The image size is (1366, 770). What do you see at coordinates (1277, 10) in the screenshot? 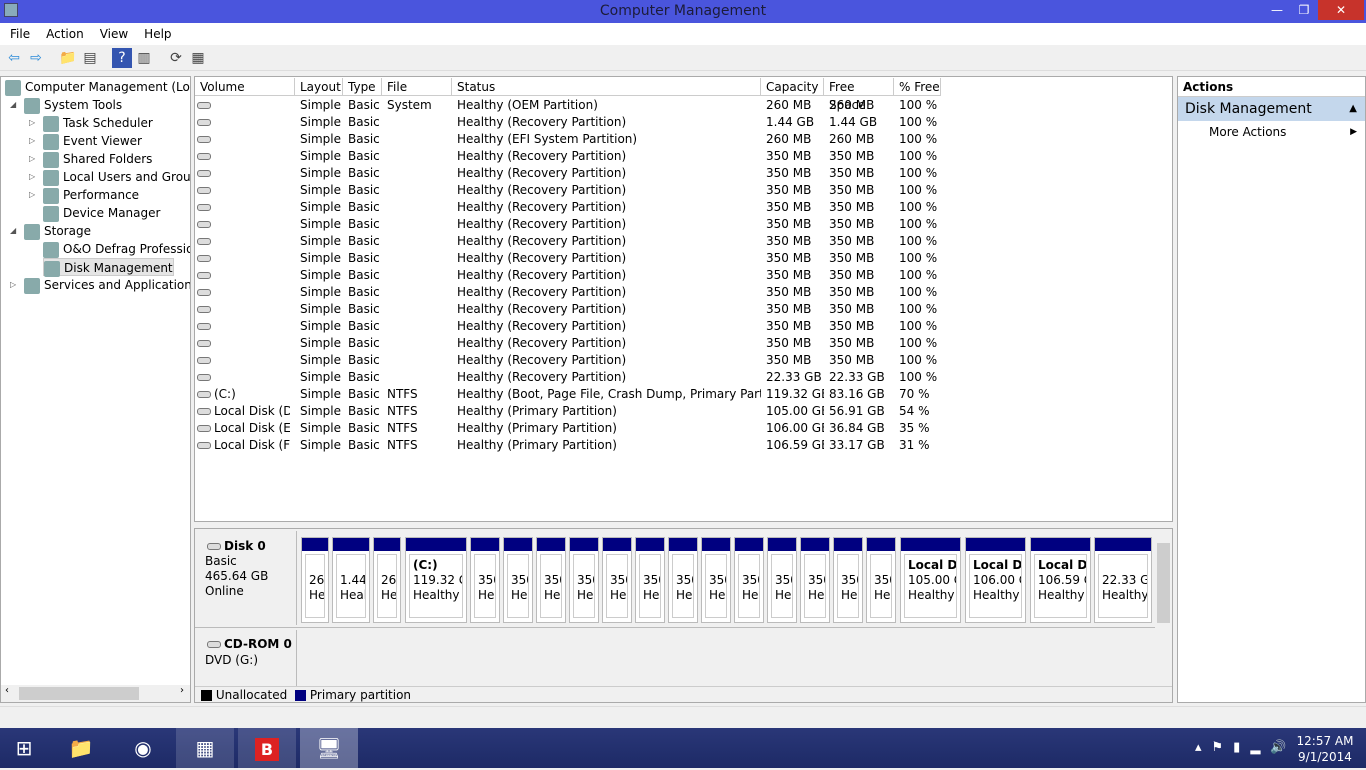
I see `minimize-button: —` at bounding box center [1277, 10].